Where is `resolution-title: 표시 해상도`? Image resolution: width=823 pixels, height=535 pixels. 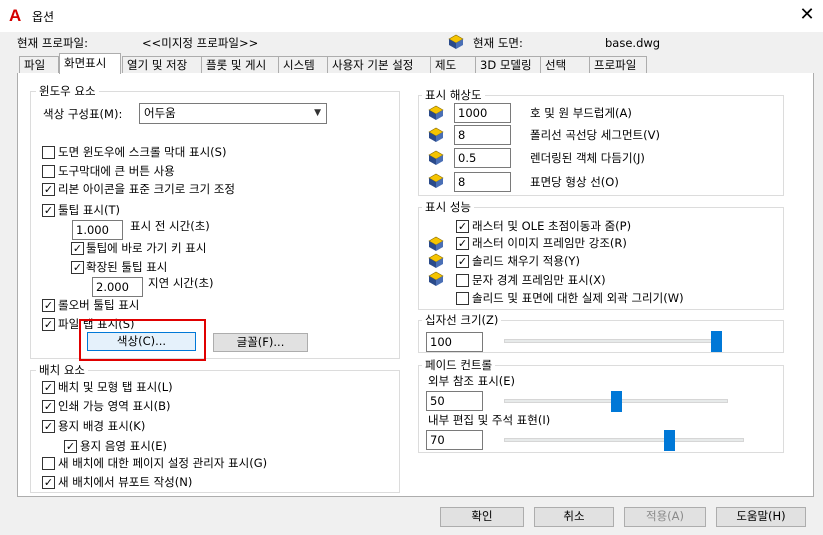 resolution-title: 표시 해상도 is located at coordinates (453, 95).